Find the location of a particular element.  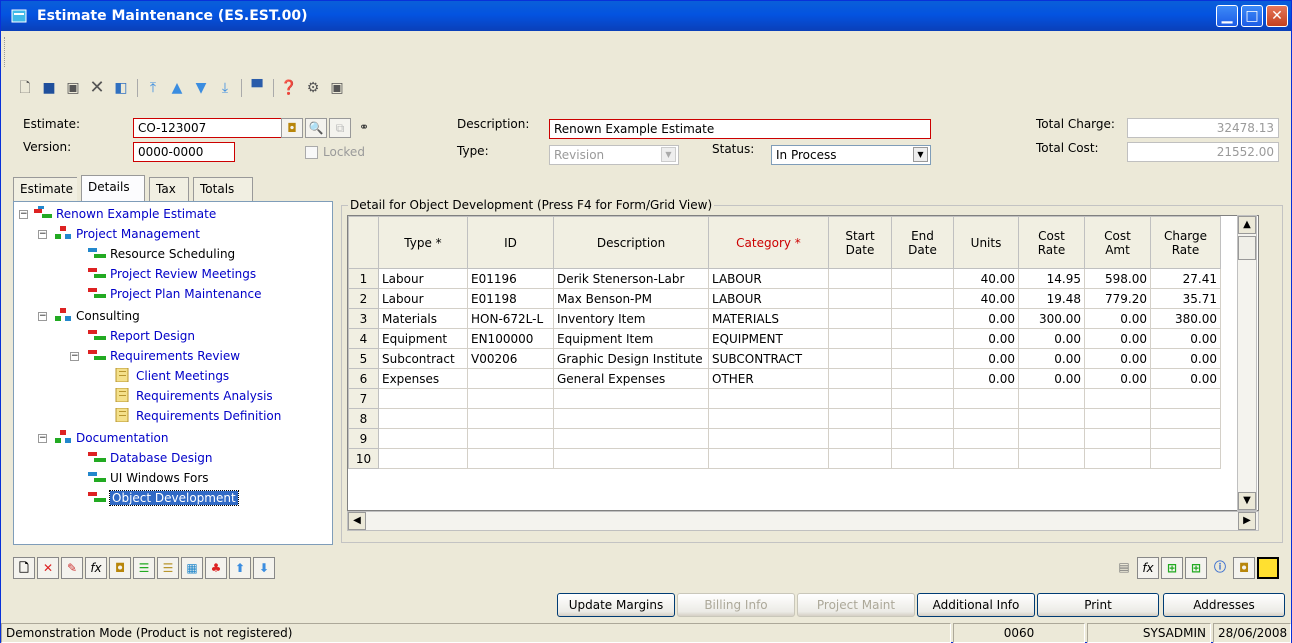

delete-icon: ✕ is located at coordinates (97, 88).